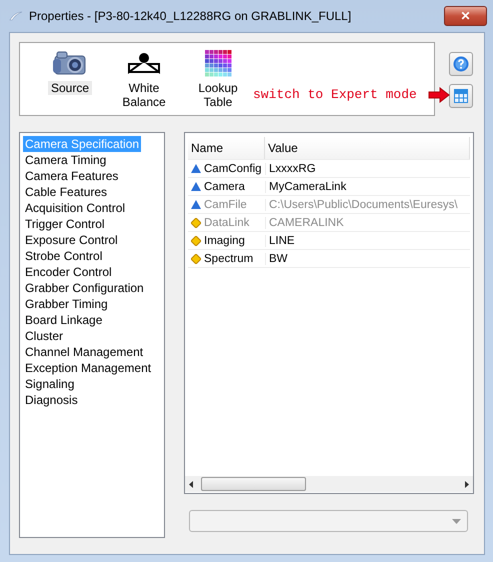  What do you see at coordinates (75, 208) in the screenshot?
I see `category-item: Acquisition Control` at bounding box center [75, 208].